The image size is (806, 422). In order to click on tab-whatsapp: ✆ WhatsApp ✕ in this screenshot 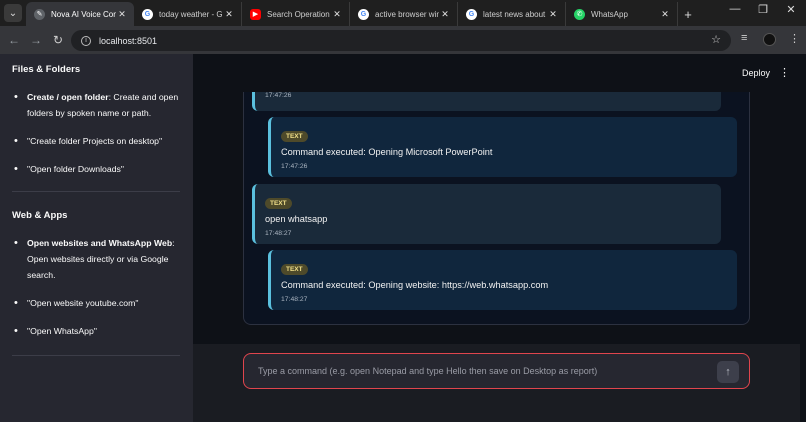, I will do `click(622, 14)`.